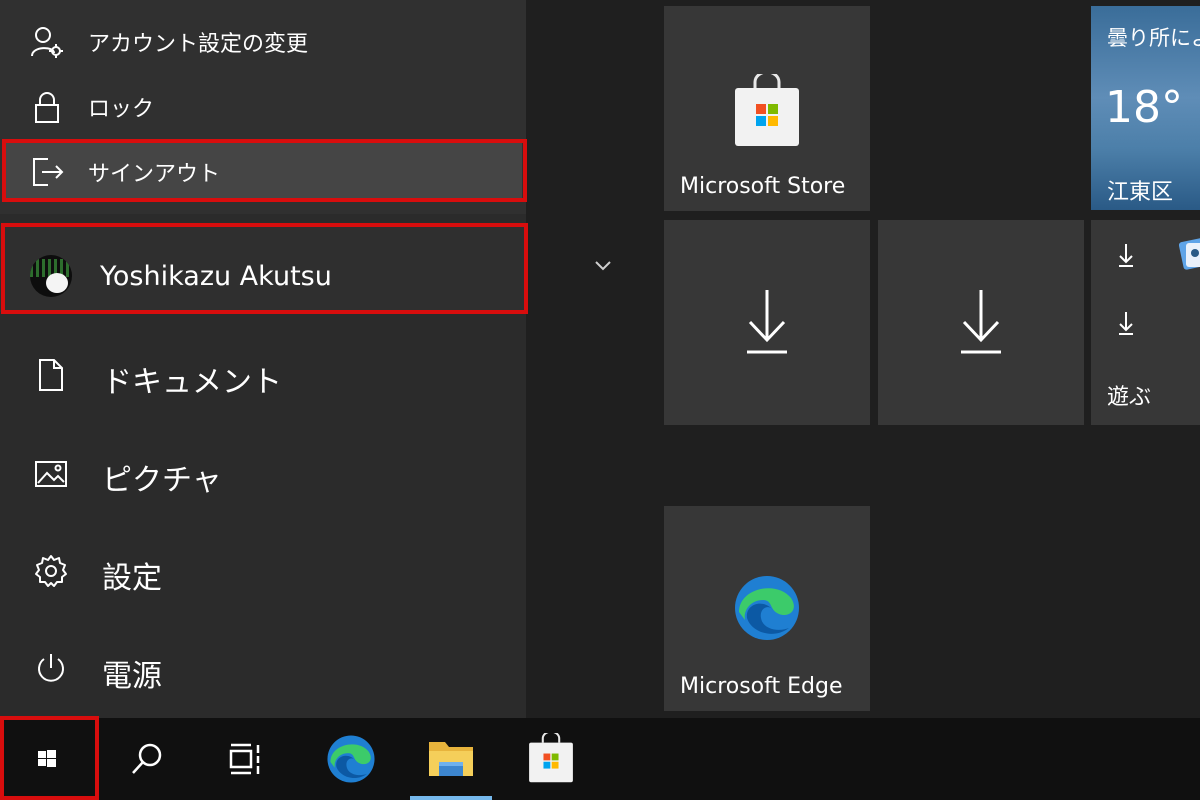  Describe the element at coordinates (451, 798) in the screenshot. I see `file-explorer-active-indicator` at that location.